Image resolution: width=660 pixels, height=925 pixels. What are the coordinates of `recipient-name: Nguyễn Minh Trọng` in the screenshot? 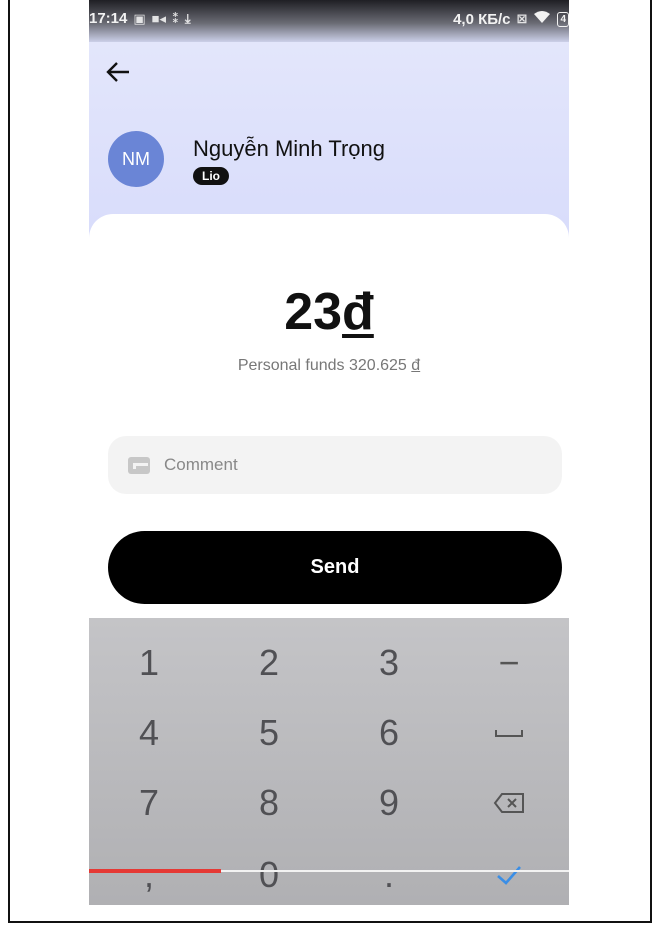 It's located at (289, 148).